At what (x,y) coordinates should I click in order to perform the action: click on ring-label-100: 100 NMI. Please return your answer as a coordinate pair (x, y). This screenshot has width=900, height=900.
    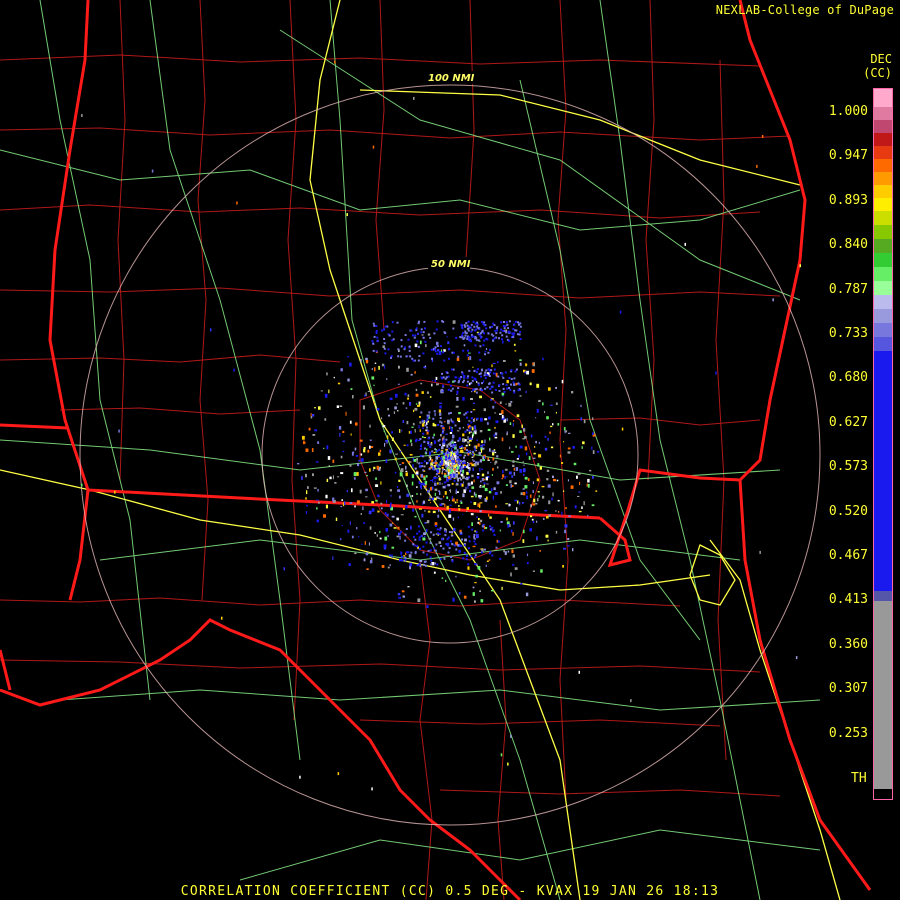
    Looking at the image, I should click on (451, 78).